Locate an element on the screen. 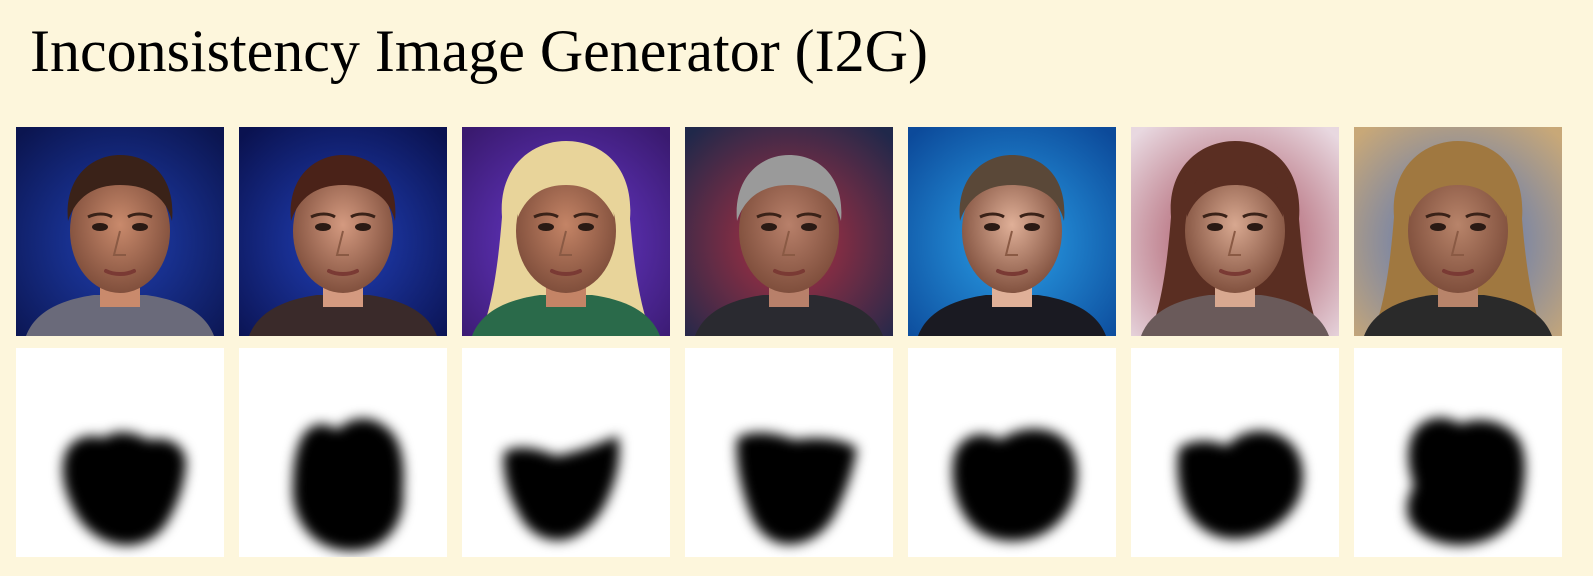 The height and width of the screenshot is (576, 1593). mask-image-2-art is located at coordinates (343, 452).